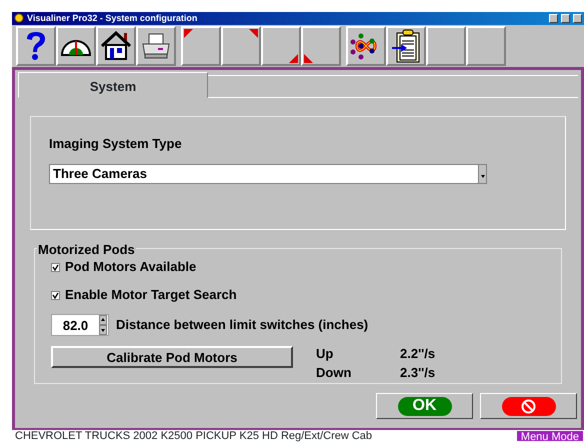  I want to click on calibrate-button: Calibrate Pod Motors, so click(172, 357).